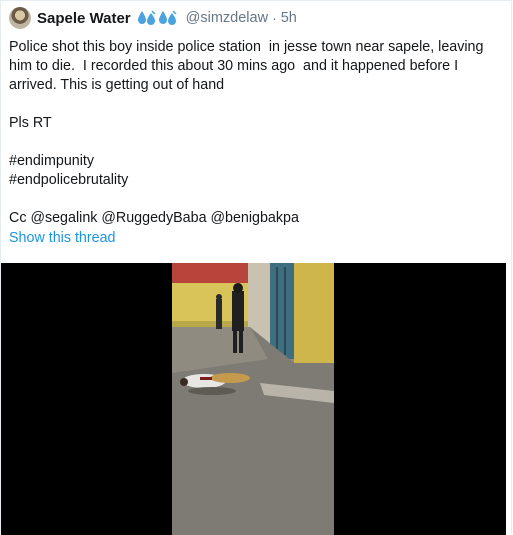  What do you see at coordinates (227, 18) in the screenshot?
I see `user-handle: @simzdelaw` at bounding box center [227, 18].